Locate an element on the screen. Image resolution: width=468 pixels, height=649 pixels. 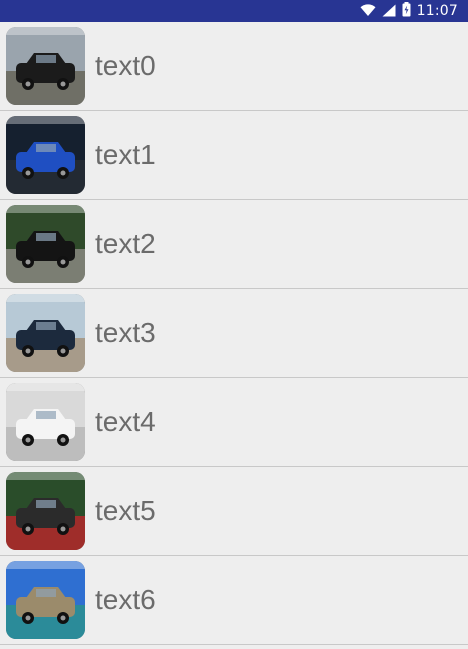
list-item-label: text0 is located at coordinates (125, 65).